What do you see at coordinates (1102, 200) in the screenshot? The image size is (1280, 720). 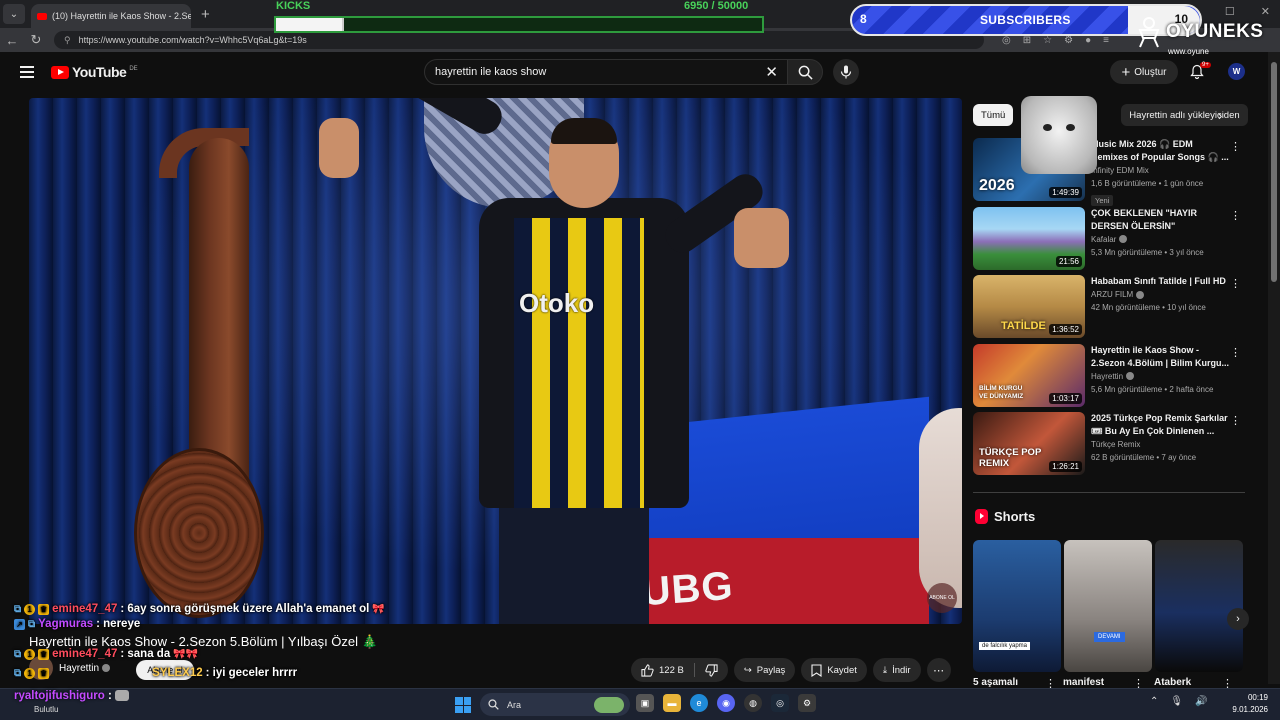 I see `new-badge: Yeni` at bounding box center [1102, 200].